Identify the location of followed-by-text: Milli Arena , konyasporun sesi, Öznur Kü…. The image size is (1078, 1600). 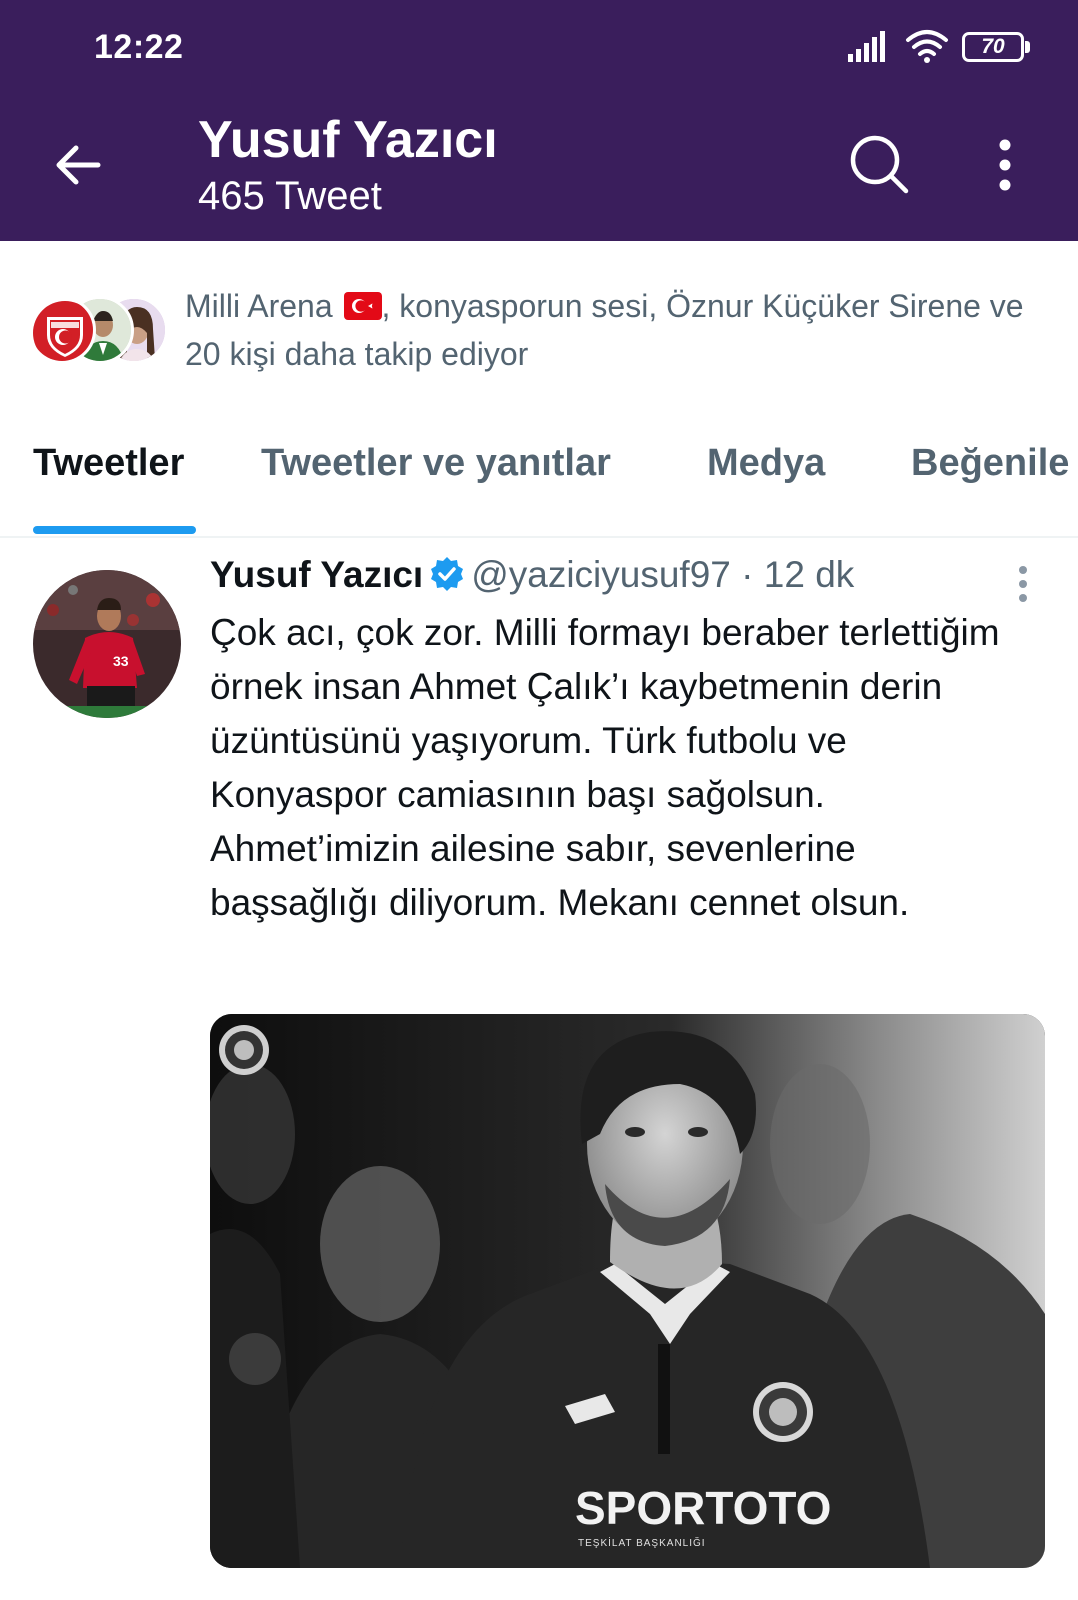
(625, 330).